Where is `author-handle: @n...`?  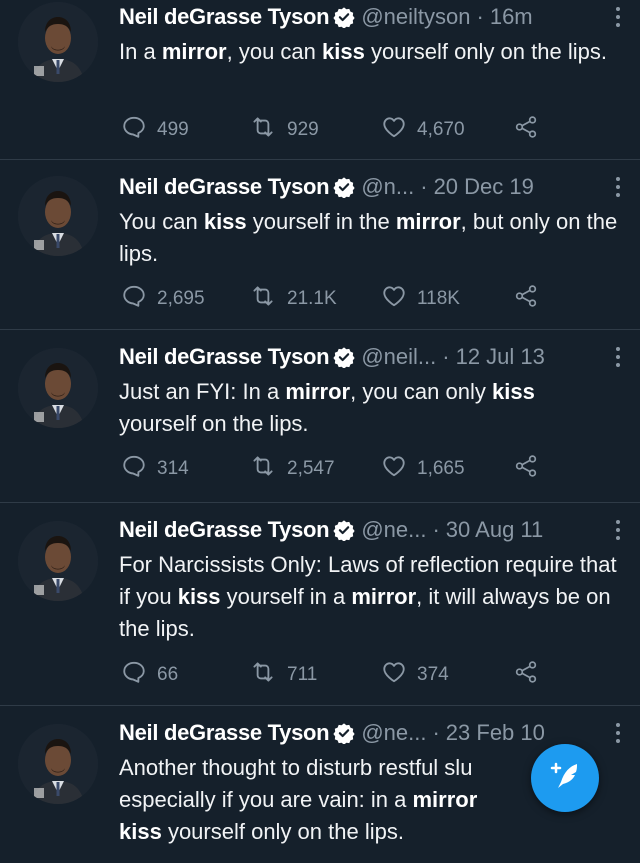
author-handle: @n... is located at coordinates (387, 187).